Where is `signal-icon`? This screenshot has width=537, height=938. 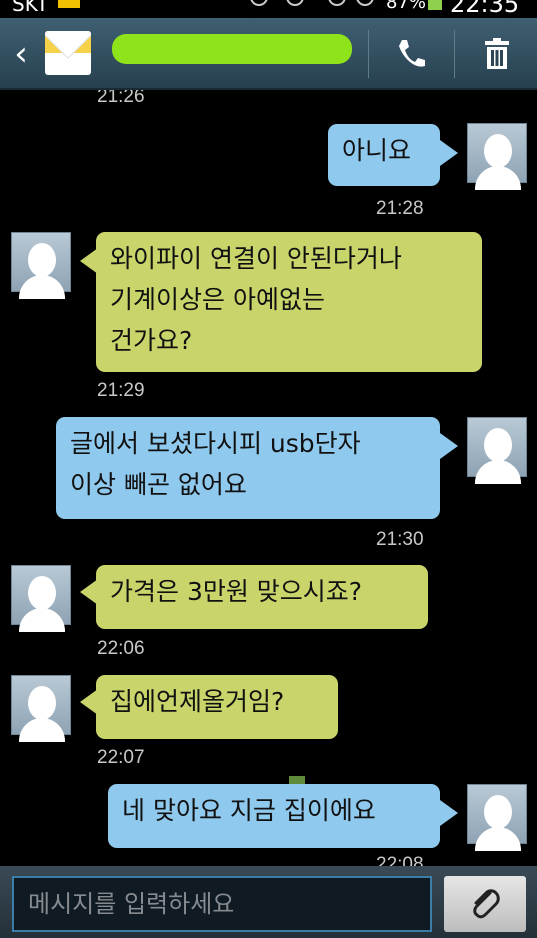
signal-icon is located at coordinates (365, 3).